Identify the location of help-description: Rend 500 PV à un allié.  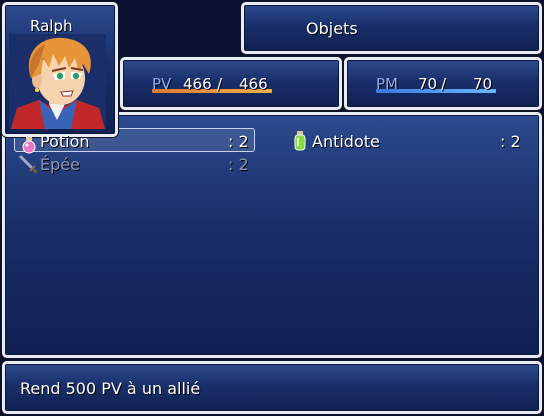
(110, 388).